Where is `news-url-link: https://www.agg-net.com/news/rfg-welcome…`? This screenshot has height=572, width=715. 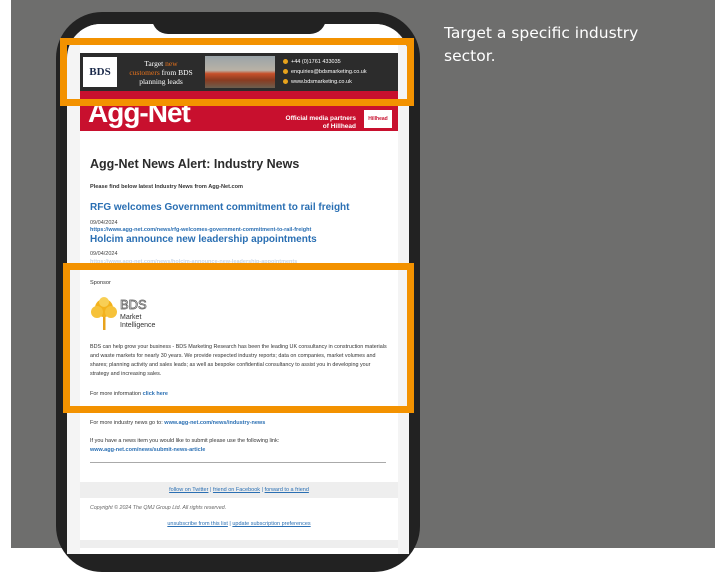
news-url-link: https://www.agg-net.com/news/rfg-welcome… is located at coordinates (200, 230).